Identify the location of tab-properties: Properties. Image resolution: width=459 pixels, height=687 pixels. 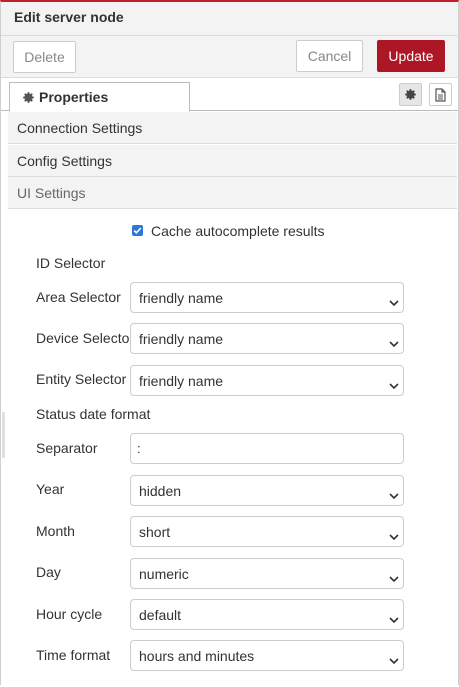
(99, 97).